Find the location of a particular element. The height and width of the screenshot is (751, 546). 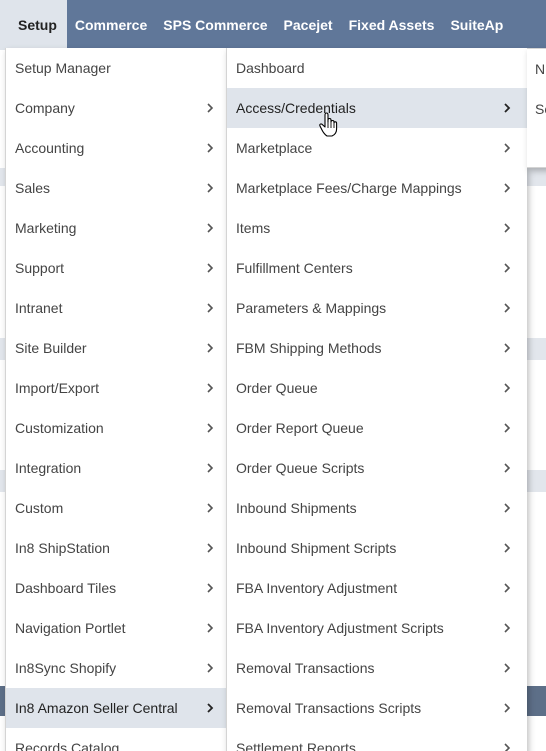

submenu-item-order-queue-scripts: Order Queue Scripts is located at coordinates (377, 468).